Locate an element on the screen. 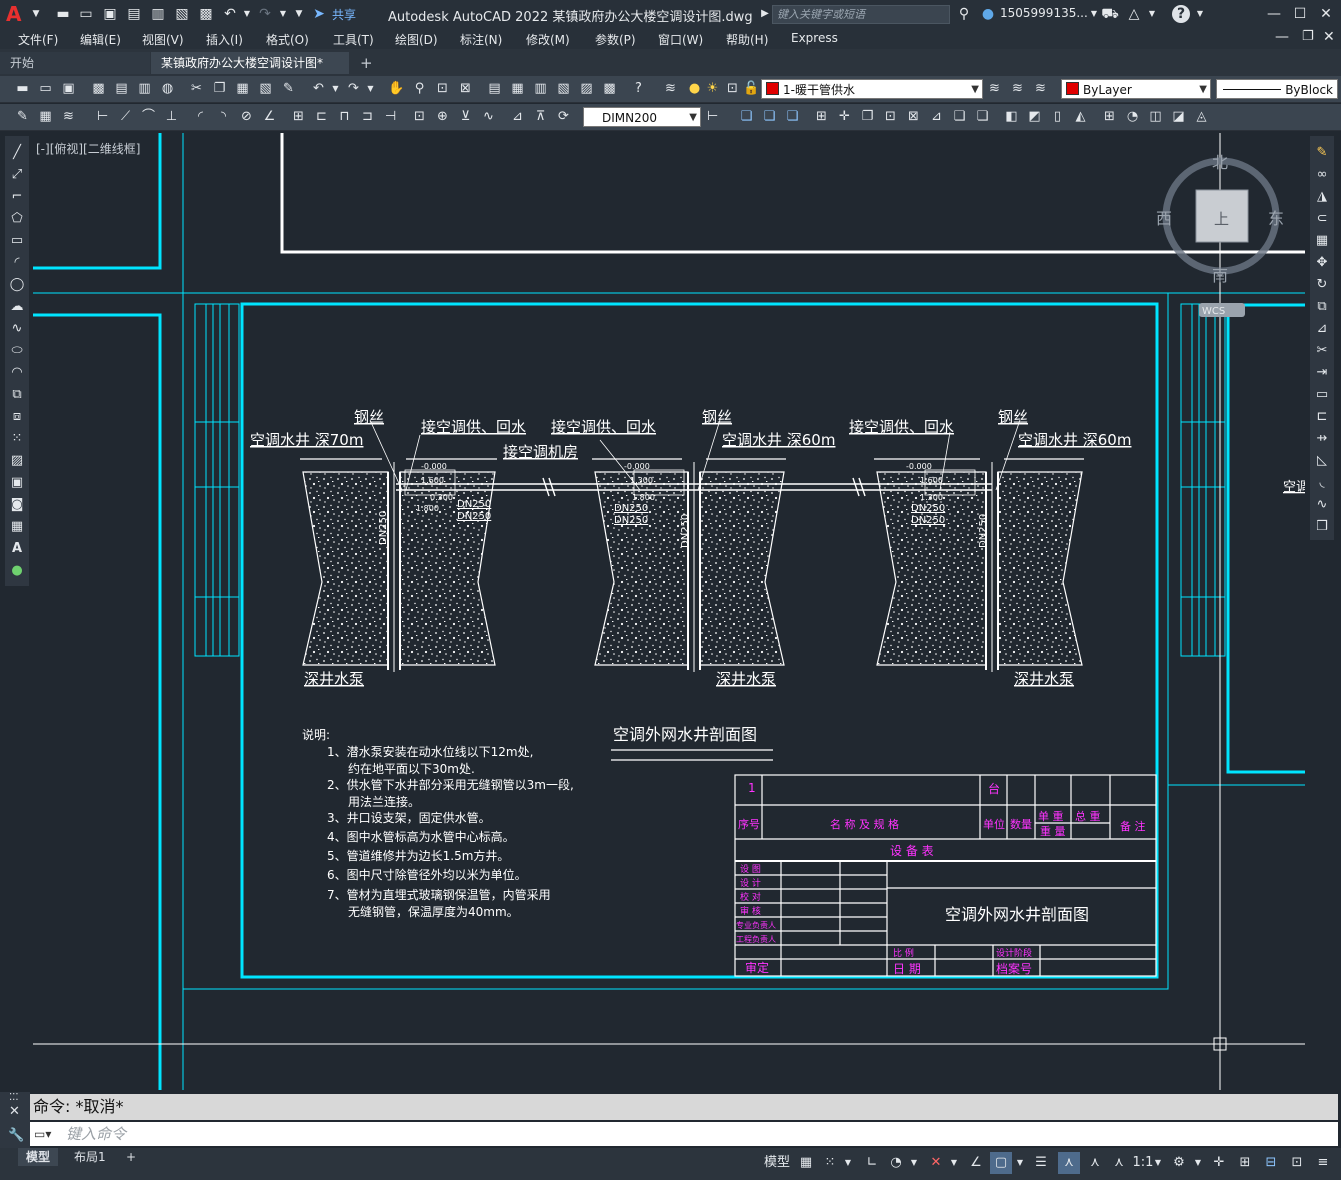  open-file-icon: ▭ is located at coordinates (86, 14).